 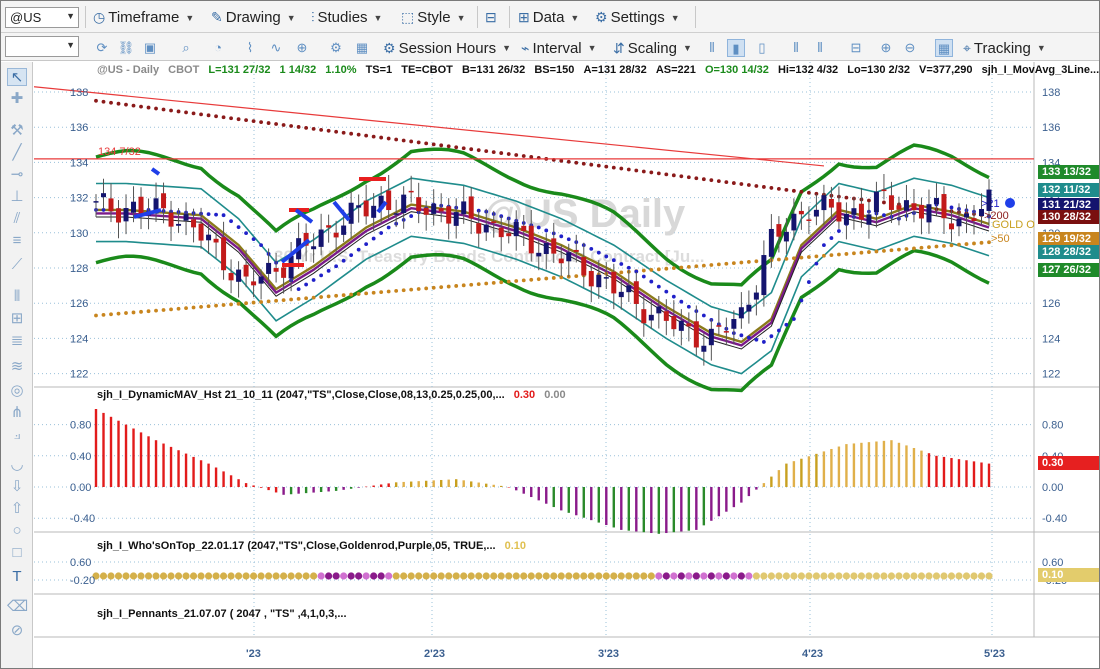 I want to click on fan-tool-icon: ⟓, so click(x=17, y=435).